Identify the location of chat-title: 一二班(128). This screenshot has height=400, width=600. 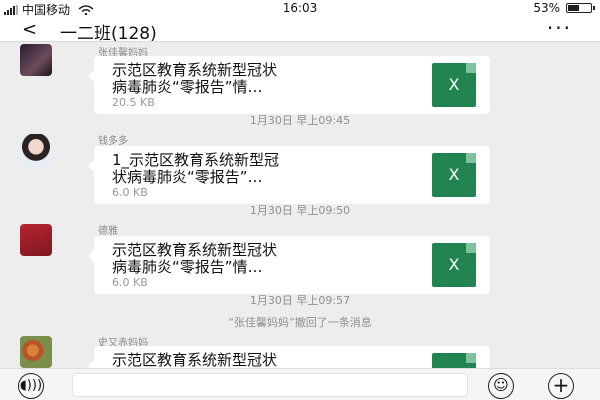
(108, 34).